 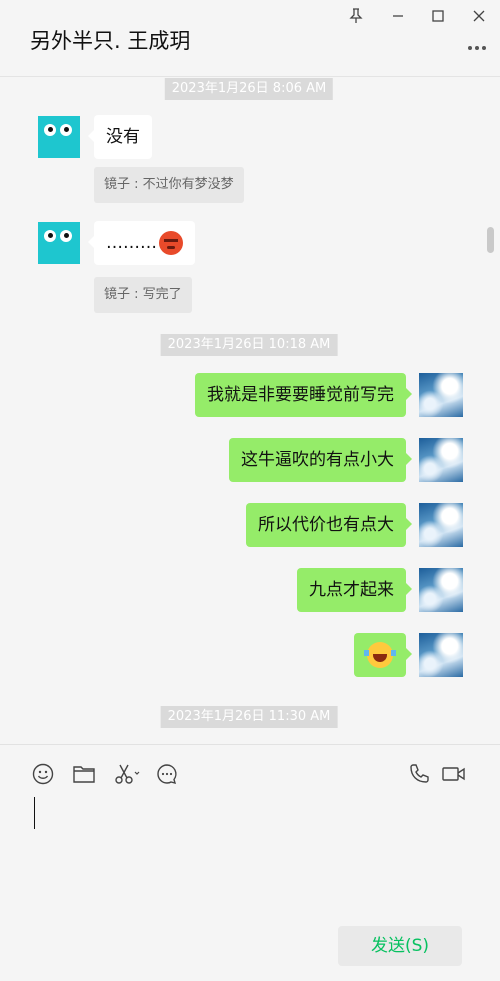 What do you see at coordinates (250, 38) in the screenshot?
I see `title-bar: 另外半只. 王成玥` at bounding box center [250, 38].